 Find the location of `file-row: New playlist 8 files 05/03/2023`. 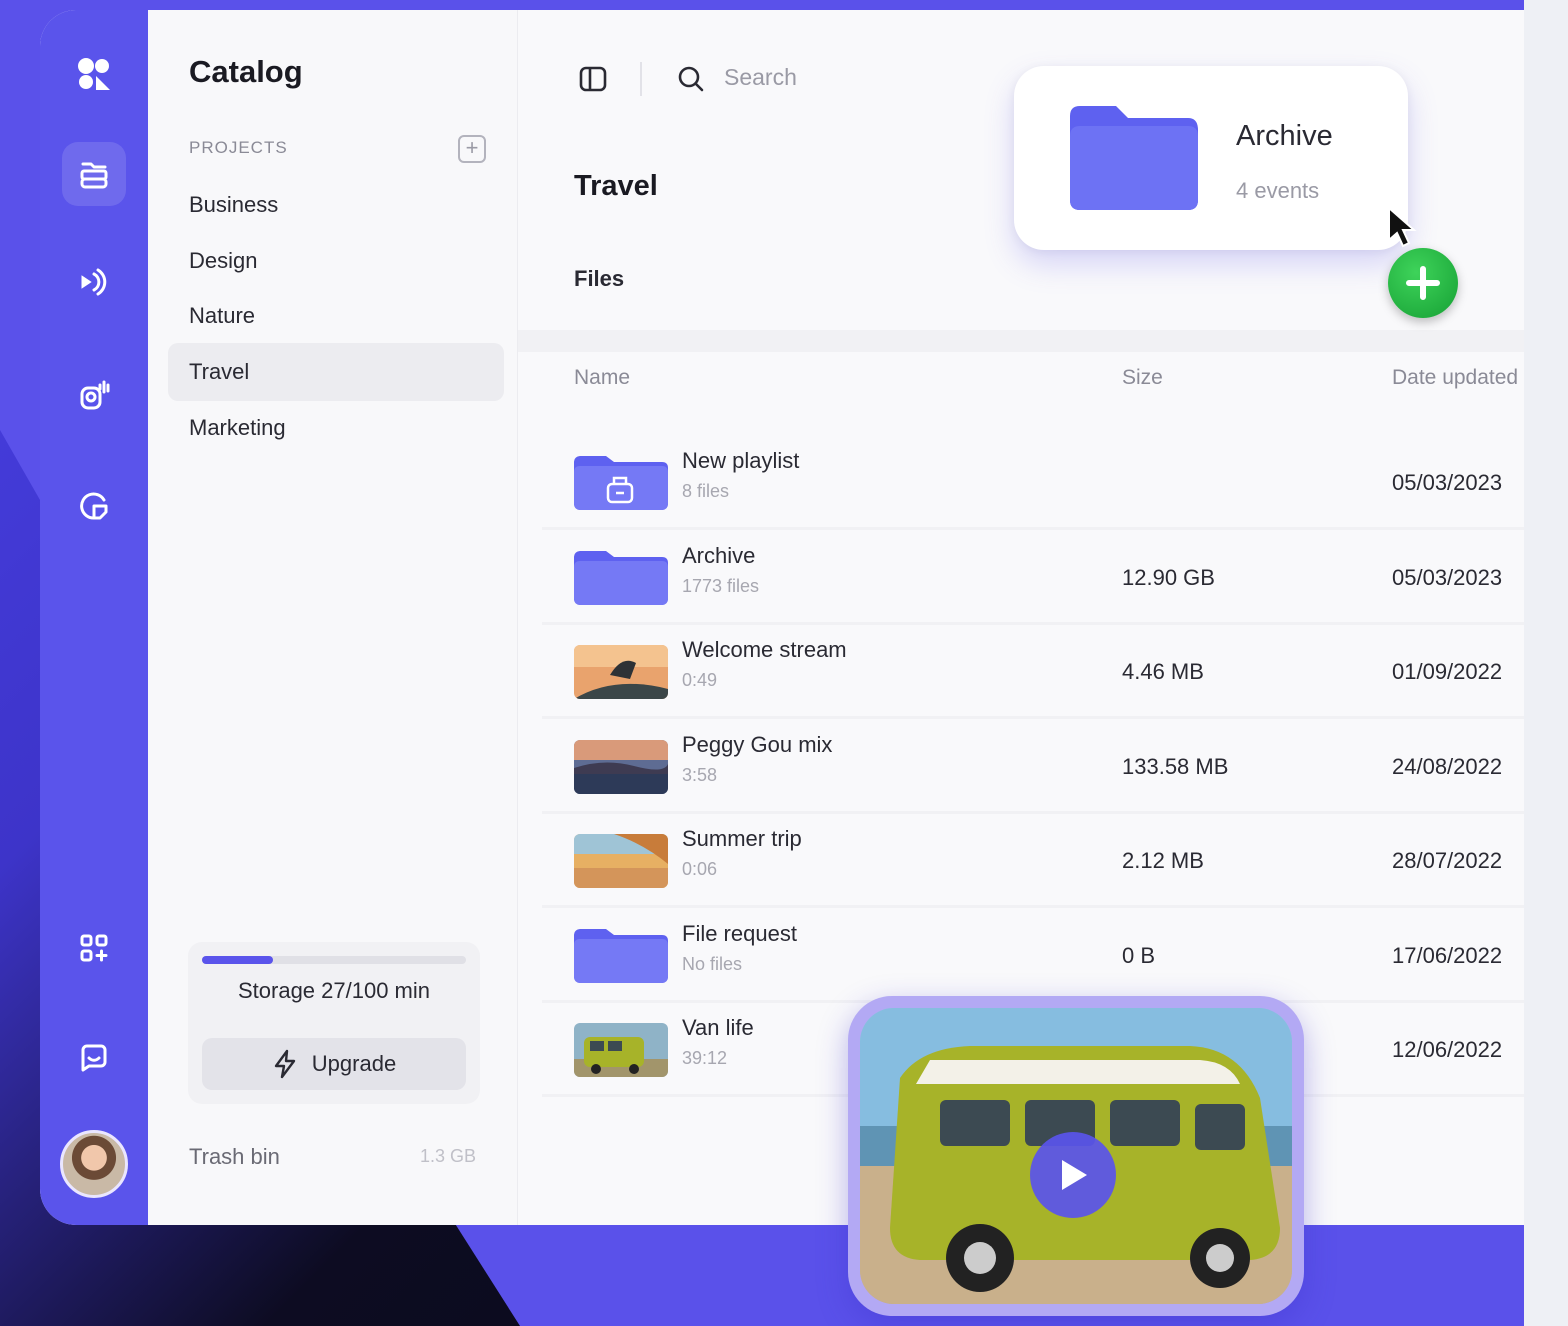

file-row: New playlist 8 files 05/03/2023 is located at coordinates (1033, 483).